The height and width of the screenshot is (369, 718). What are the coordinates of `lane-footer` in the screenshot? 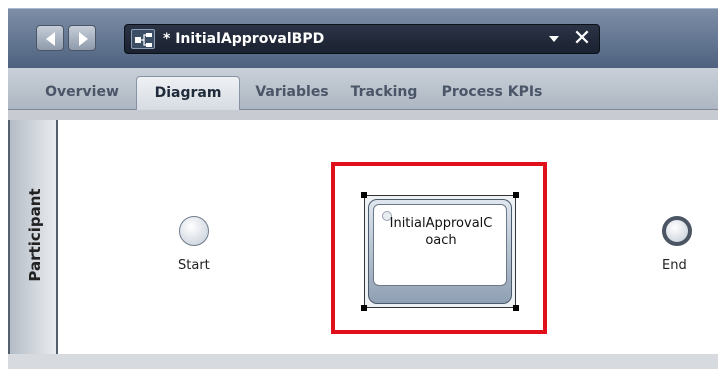 It's located at (363, 361).